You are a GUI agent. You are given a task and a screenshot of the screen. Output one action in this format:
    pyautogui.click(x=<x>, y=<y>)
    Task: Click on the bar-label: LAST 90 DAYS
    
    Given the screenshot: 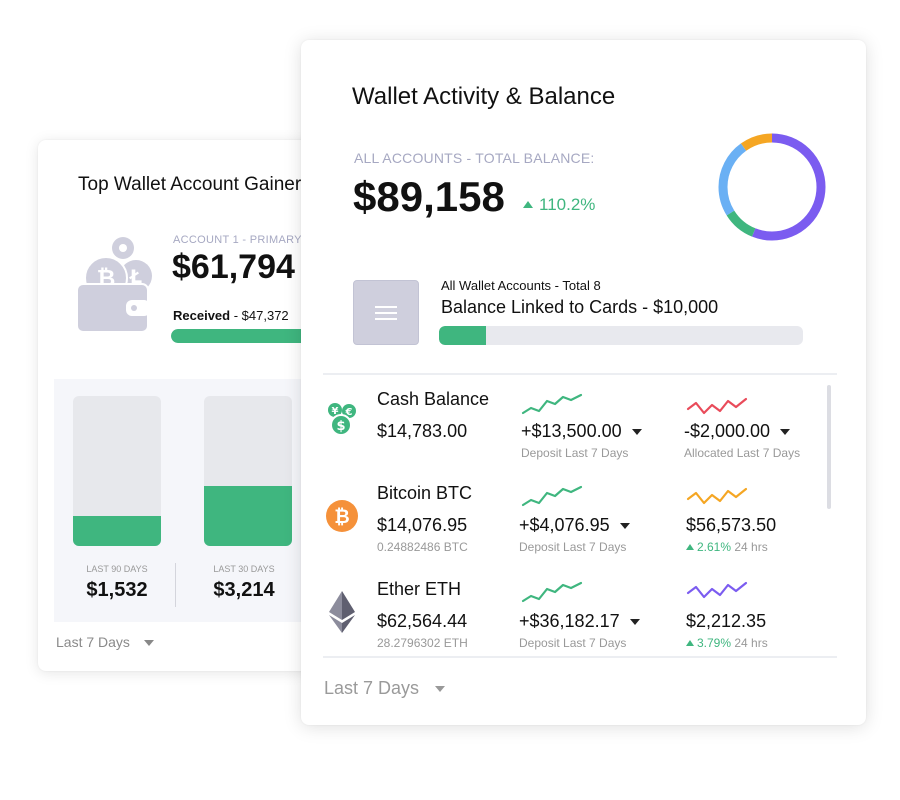 What is the action you would take?
    pyautogui.click(x=117, y=569)
    